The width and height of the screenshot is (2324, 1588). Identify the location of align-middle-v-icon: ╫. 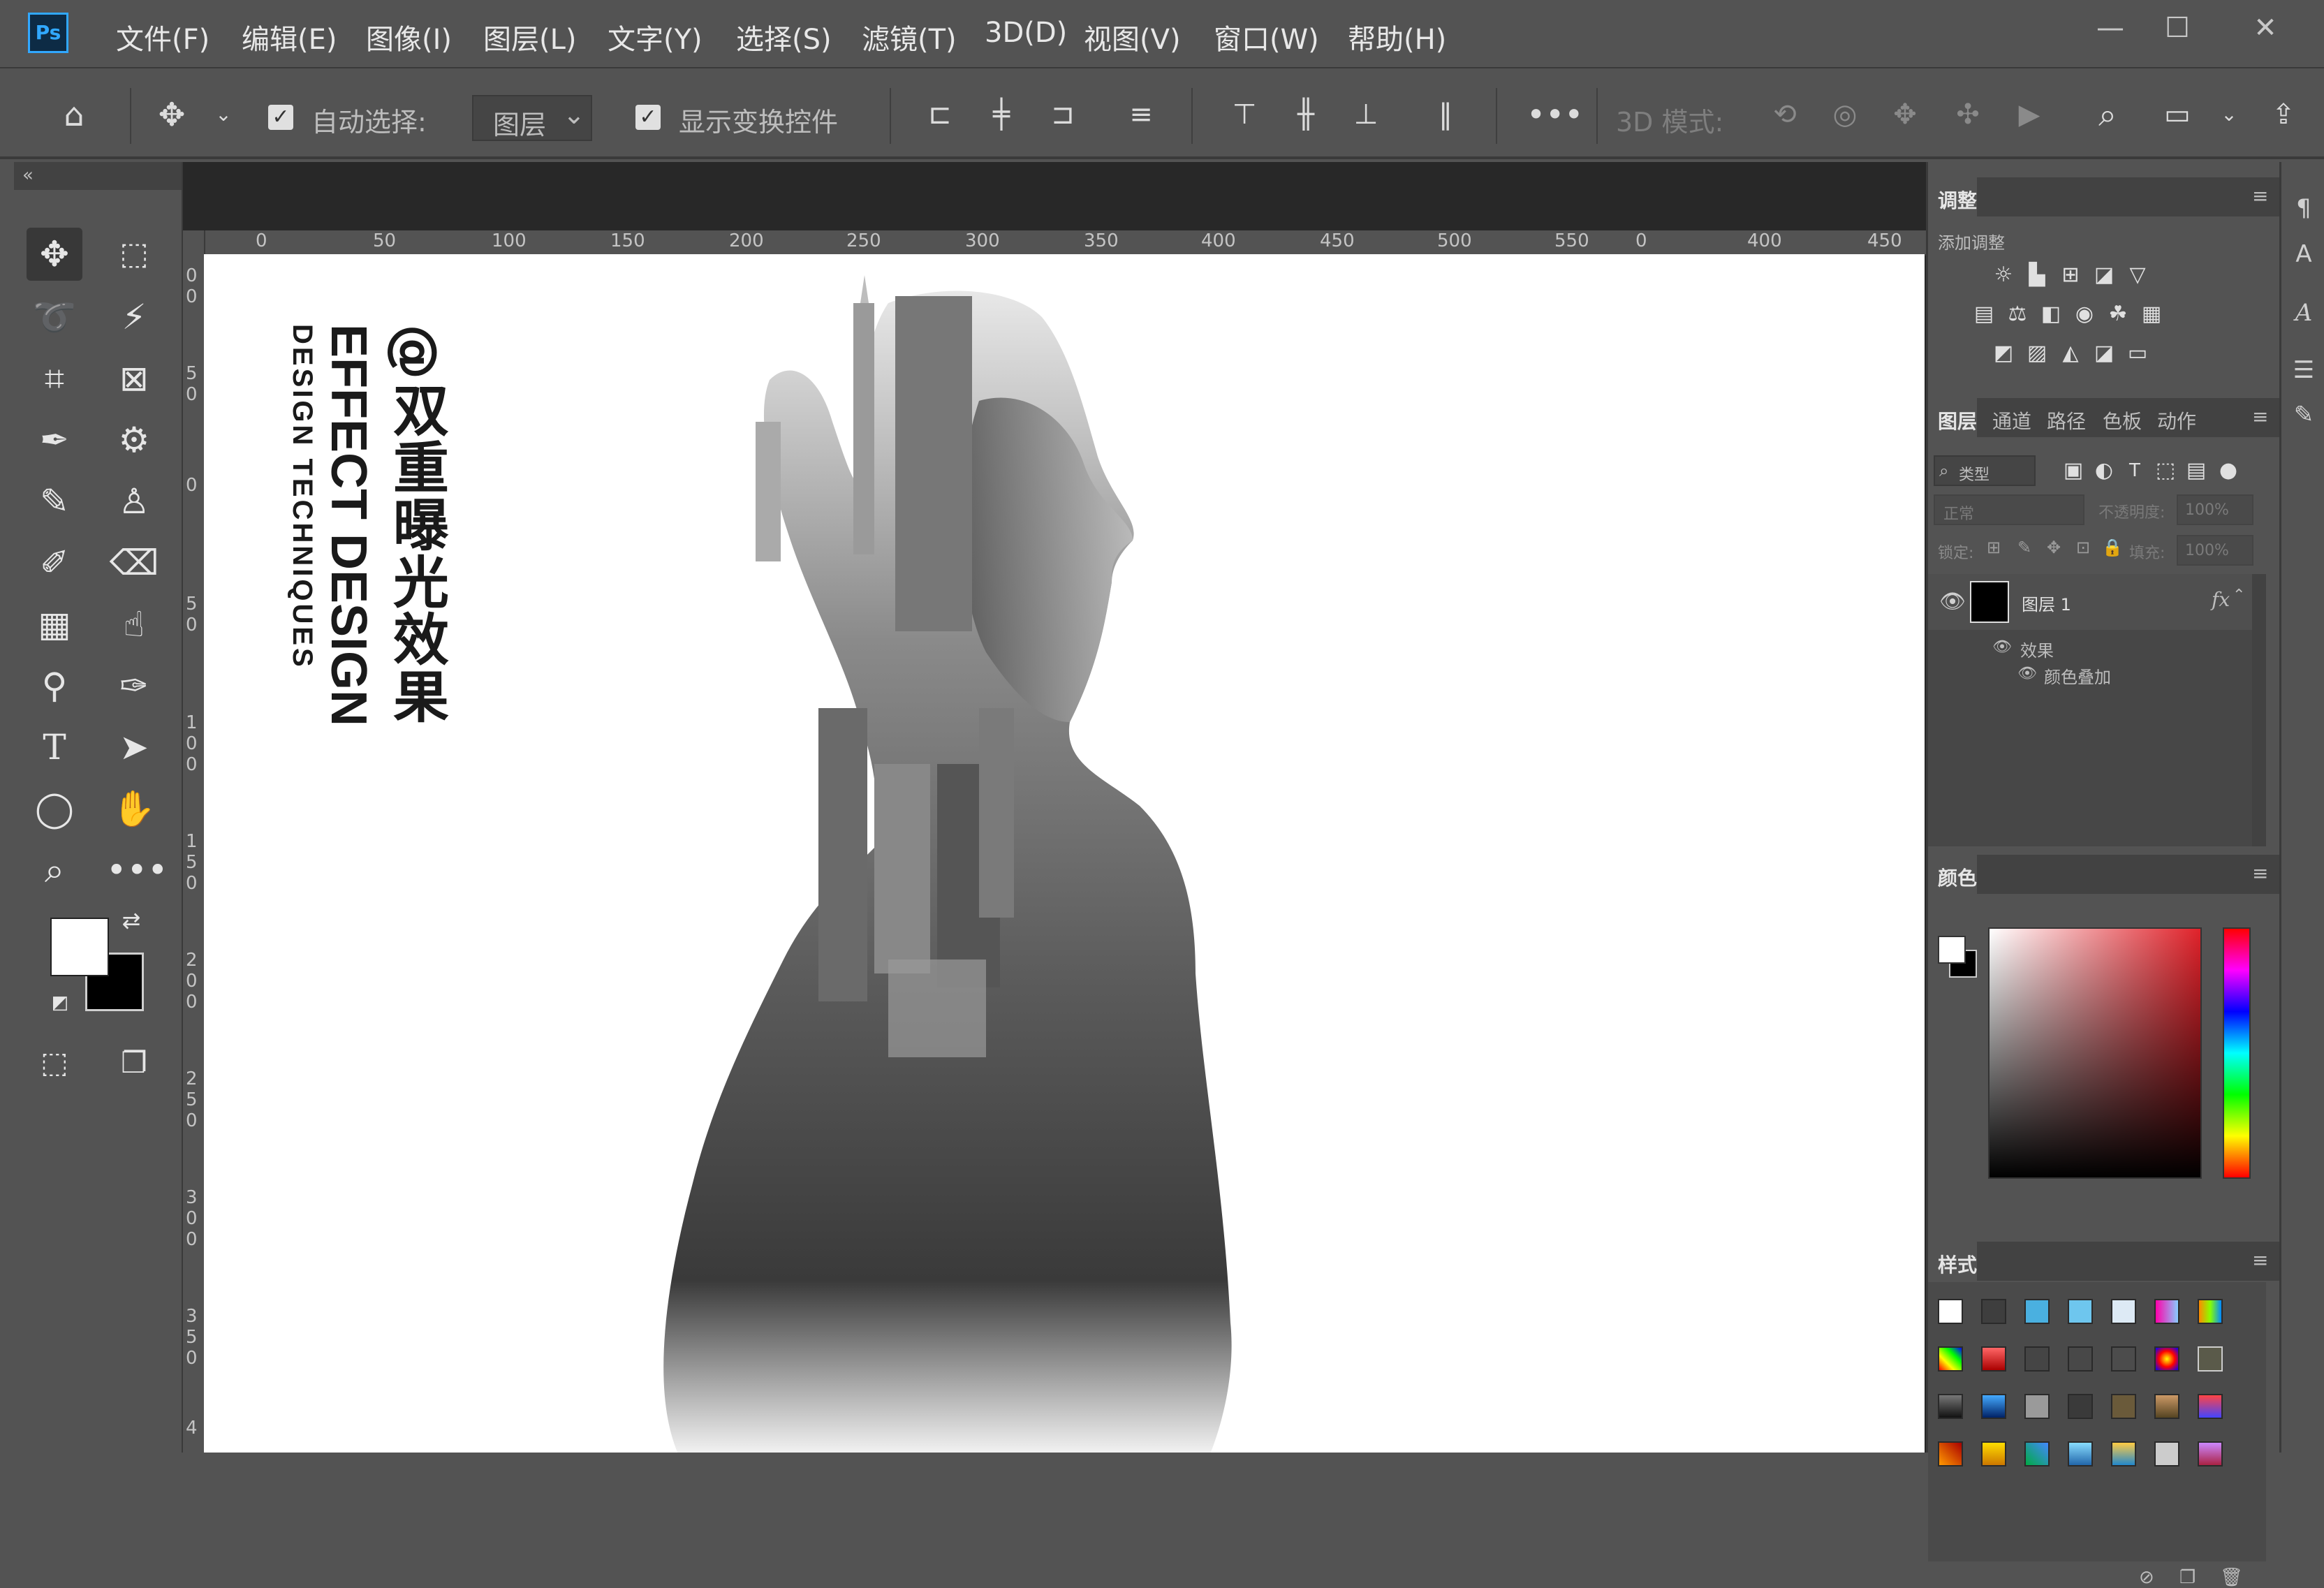
(1306, 114).